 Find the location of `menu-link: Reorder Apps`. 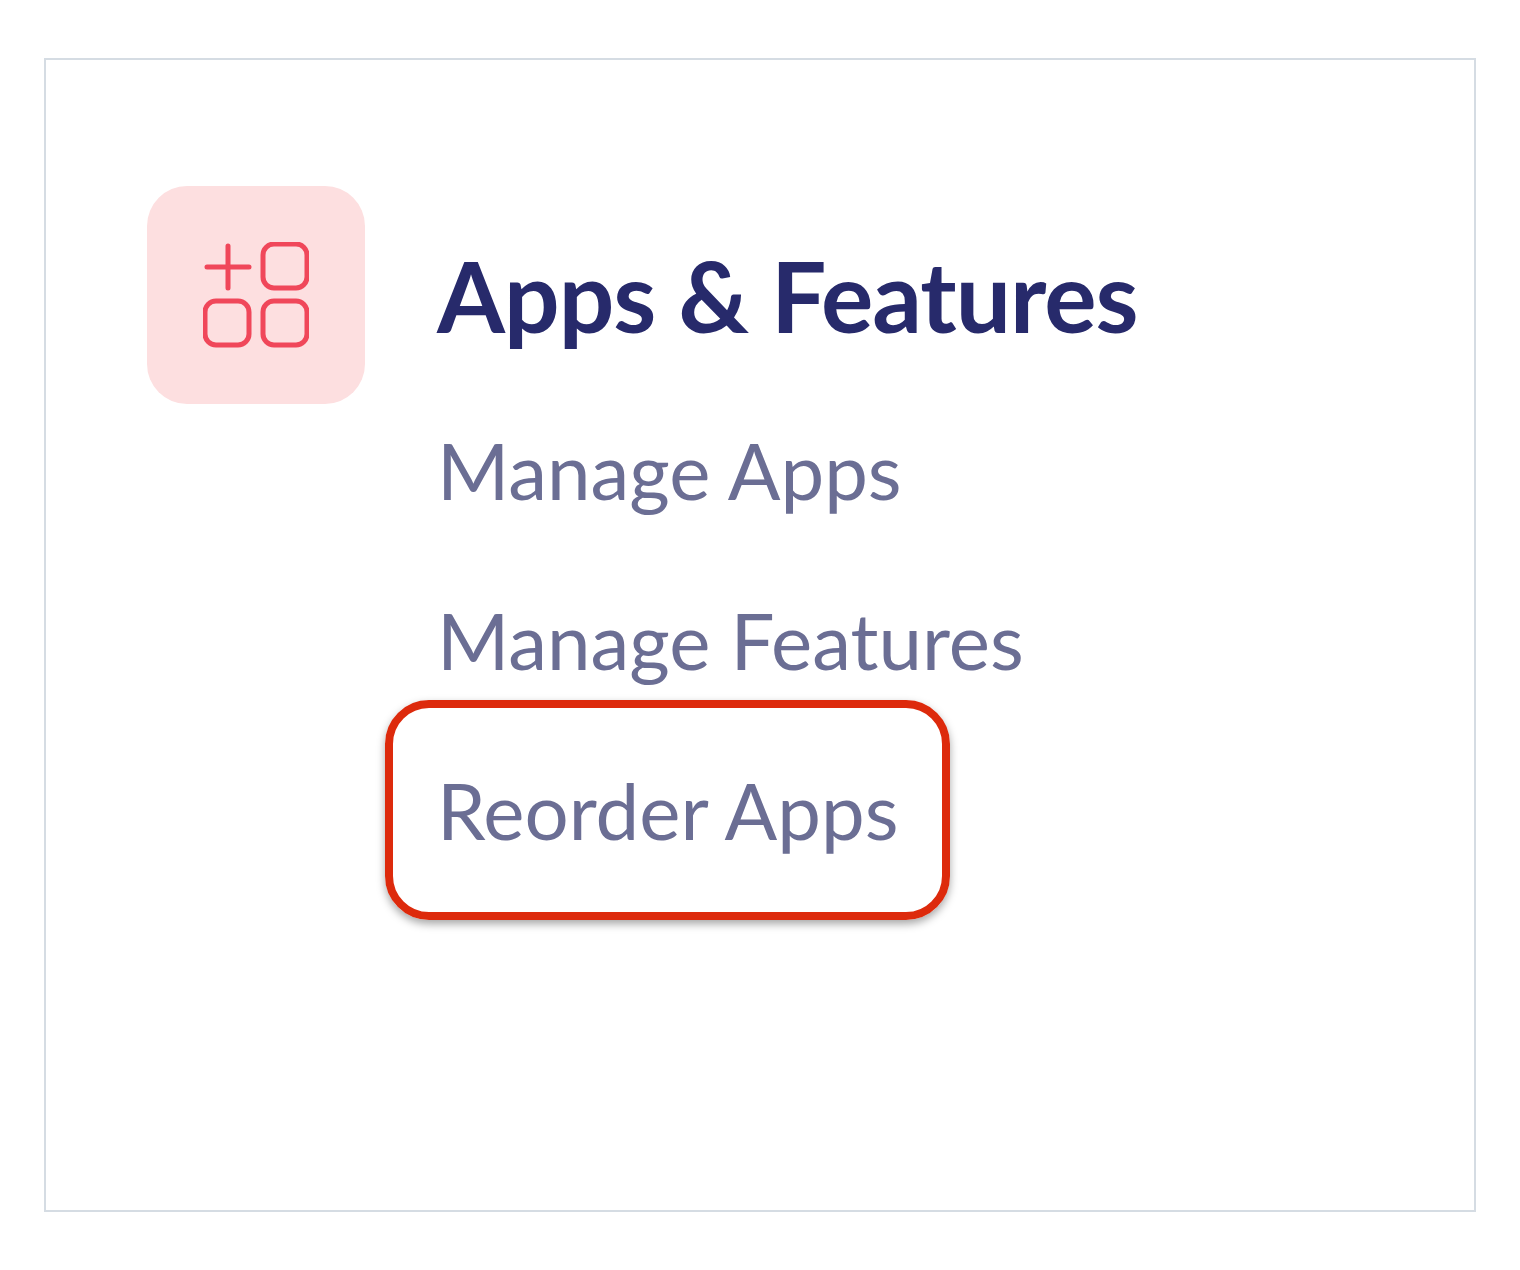

menu-link: Reorder Apps is located at coordinates (668, 810).